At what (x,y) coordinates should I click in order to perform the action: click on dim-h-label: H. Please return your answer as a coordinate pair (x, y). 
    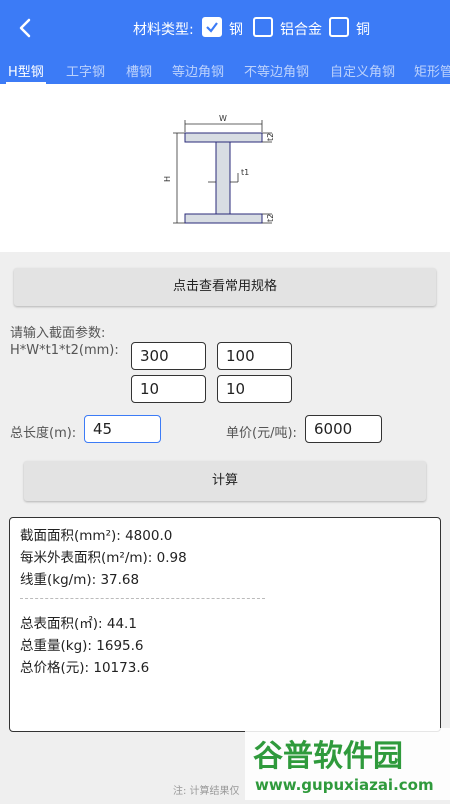
    Looking at the image, I should click on (167, 179).